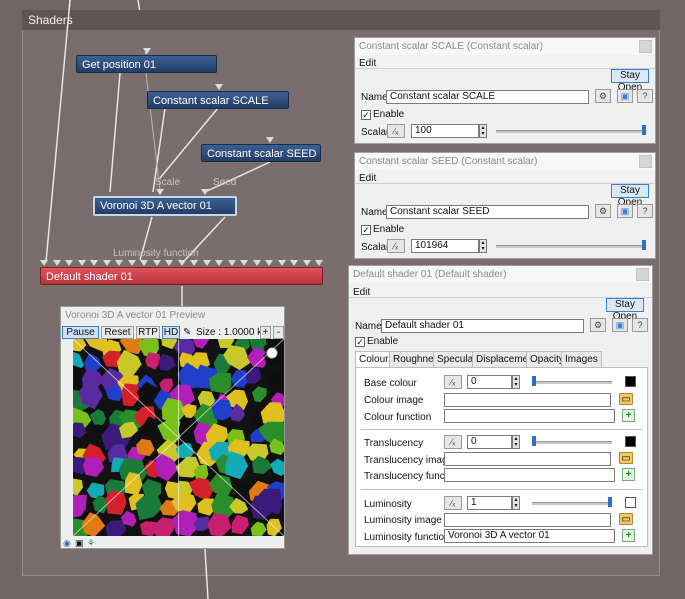 The width and height of the screenshot is (685, 599). I want to click on base-colour-swatch, so click(630, 381).